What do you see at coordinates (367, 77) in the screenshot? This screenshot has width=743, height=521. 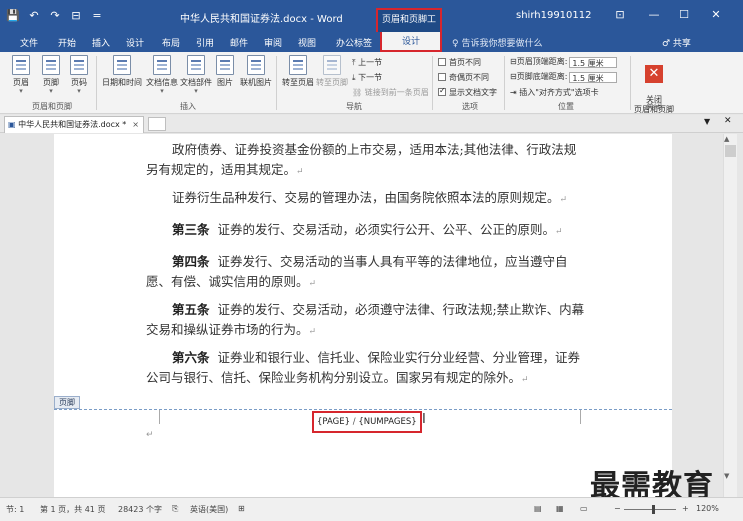 I see `next-section-button: ⤓ 下一节` at bounding box center [367, 77].